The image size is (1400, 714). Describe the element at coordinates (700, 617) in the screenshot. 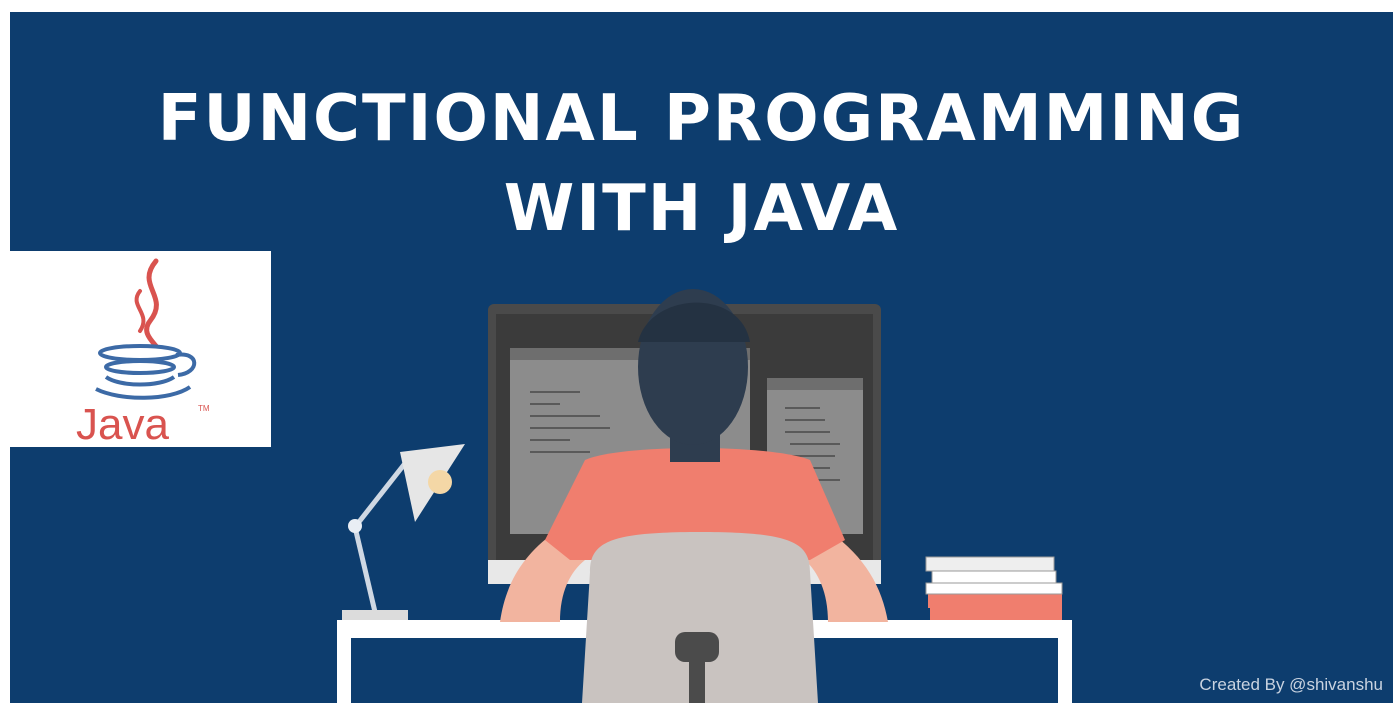

I see `chair-icon` at that location.